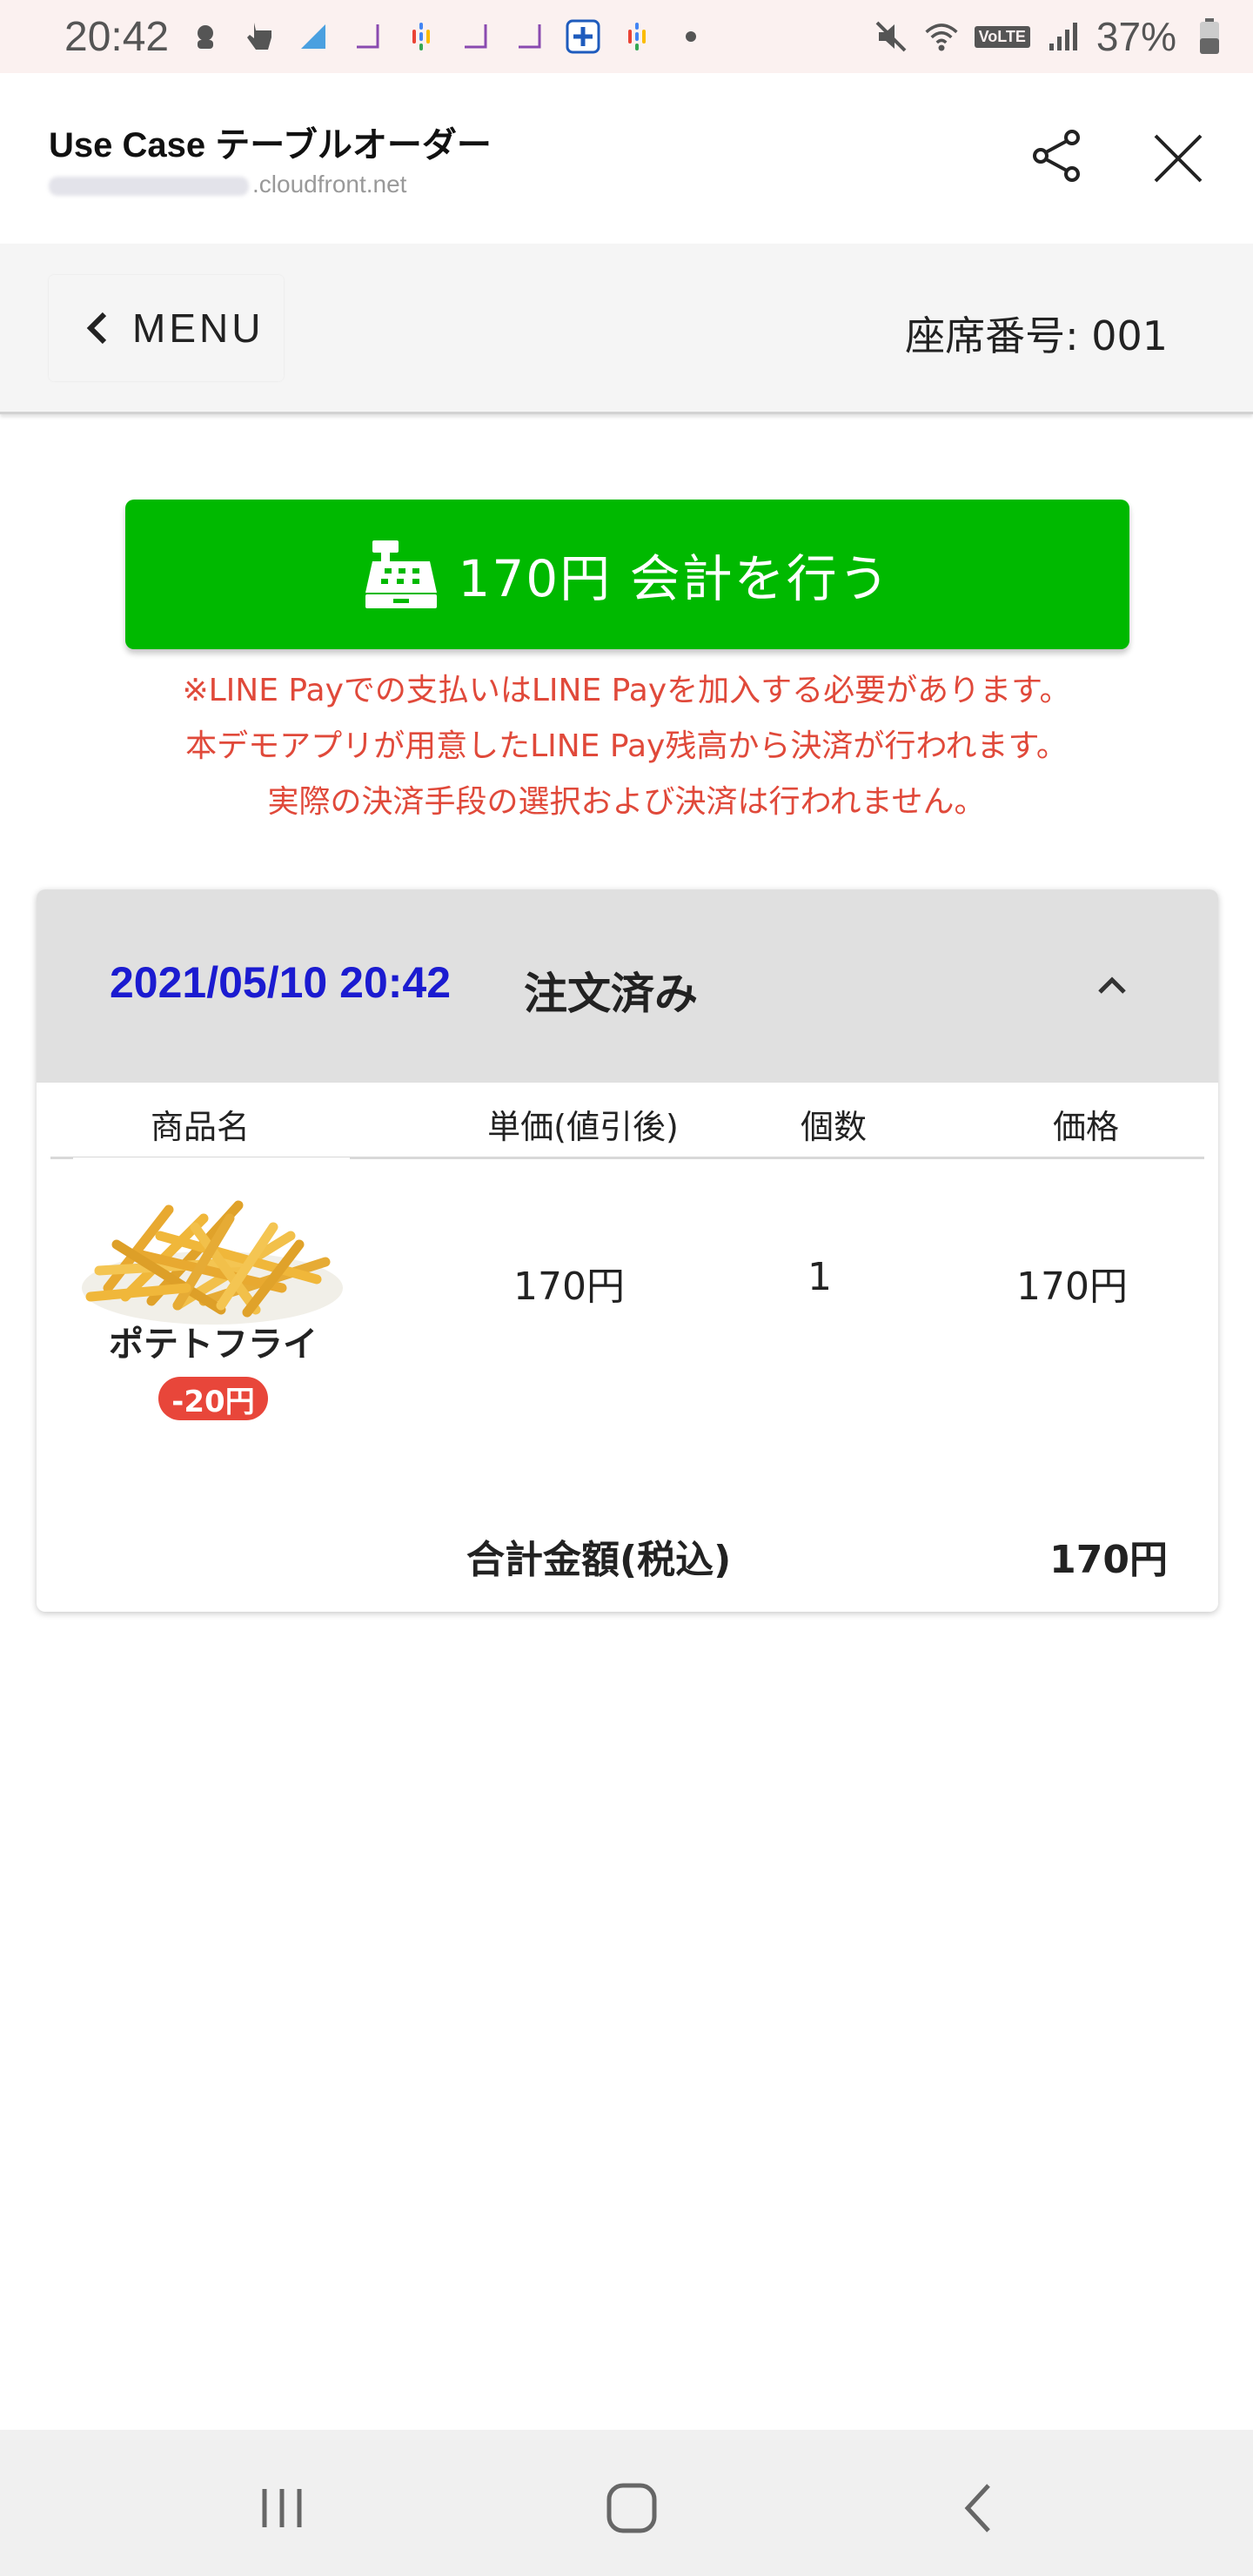  I want to click on notification-icons, so click(530, 37).